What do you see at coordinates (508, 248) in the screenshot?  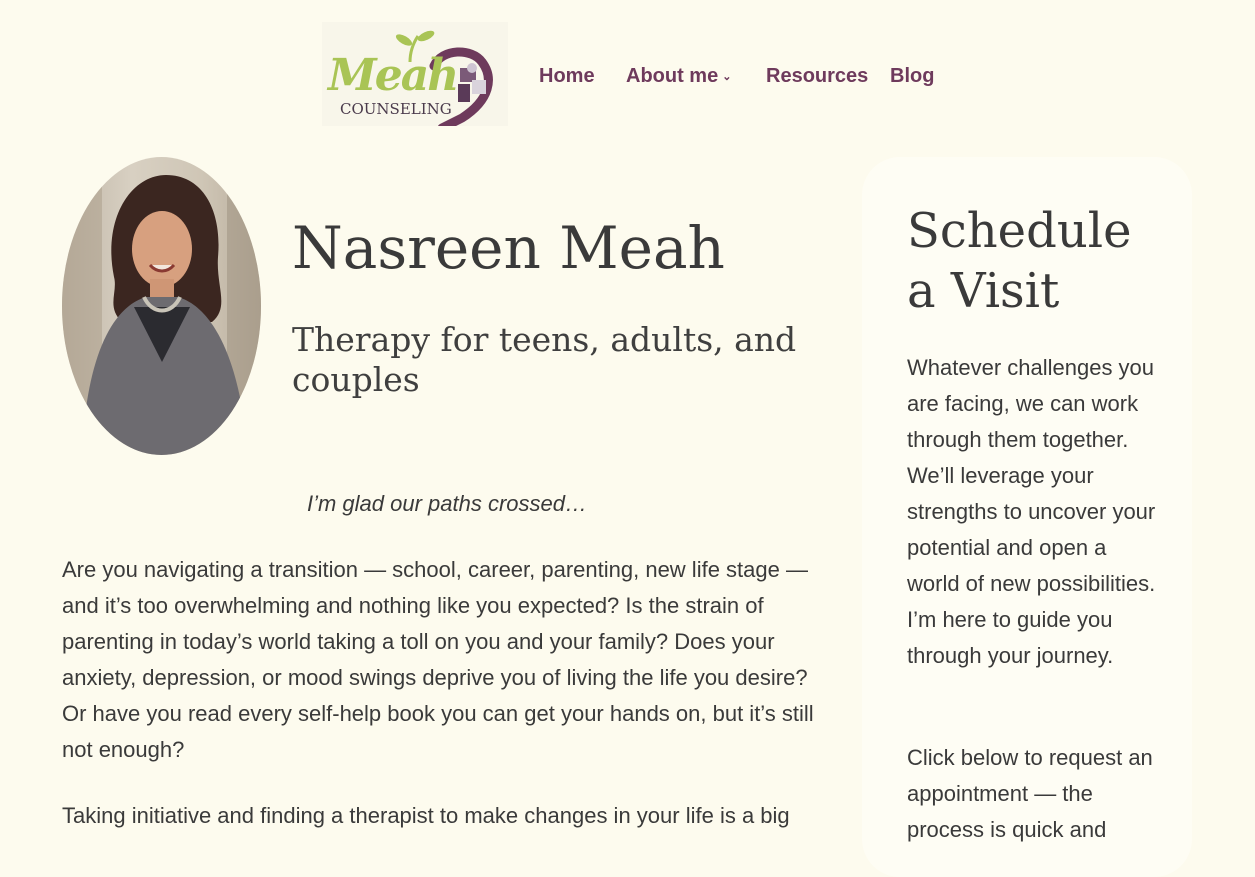 I see `page-title: Nasreen Meah` at bounding box center [508, 248].